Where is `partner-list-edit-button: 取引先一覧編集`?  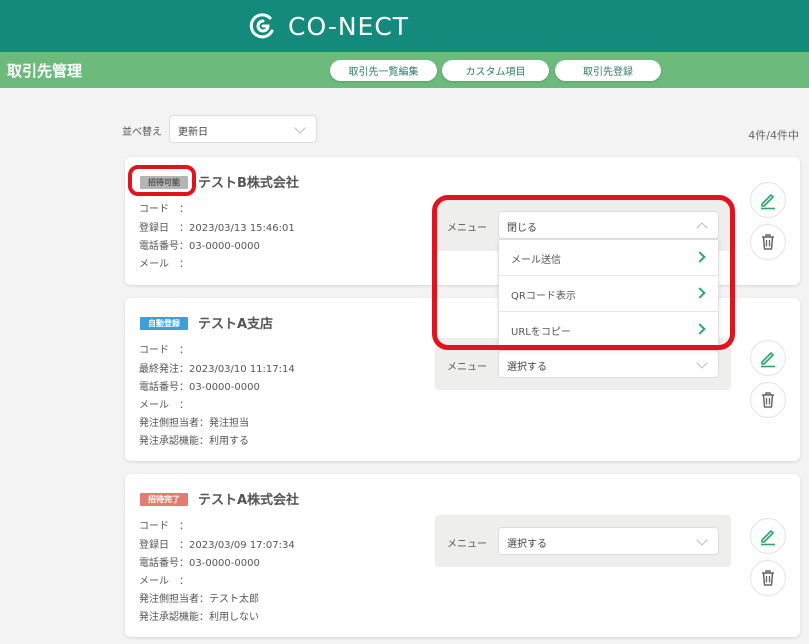 partner-list-edit-button: 取引先一覧編集 is located at coordinates (383, 70).